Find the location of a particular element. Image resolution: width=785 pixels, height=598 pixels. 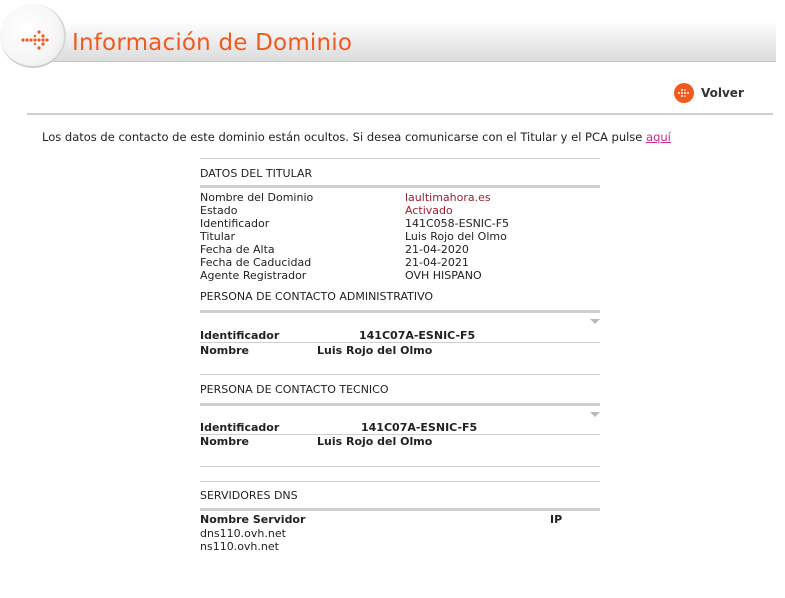

field-label: Identificador is located at coordinates (235, 223).